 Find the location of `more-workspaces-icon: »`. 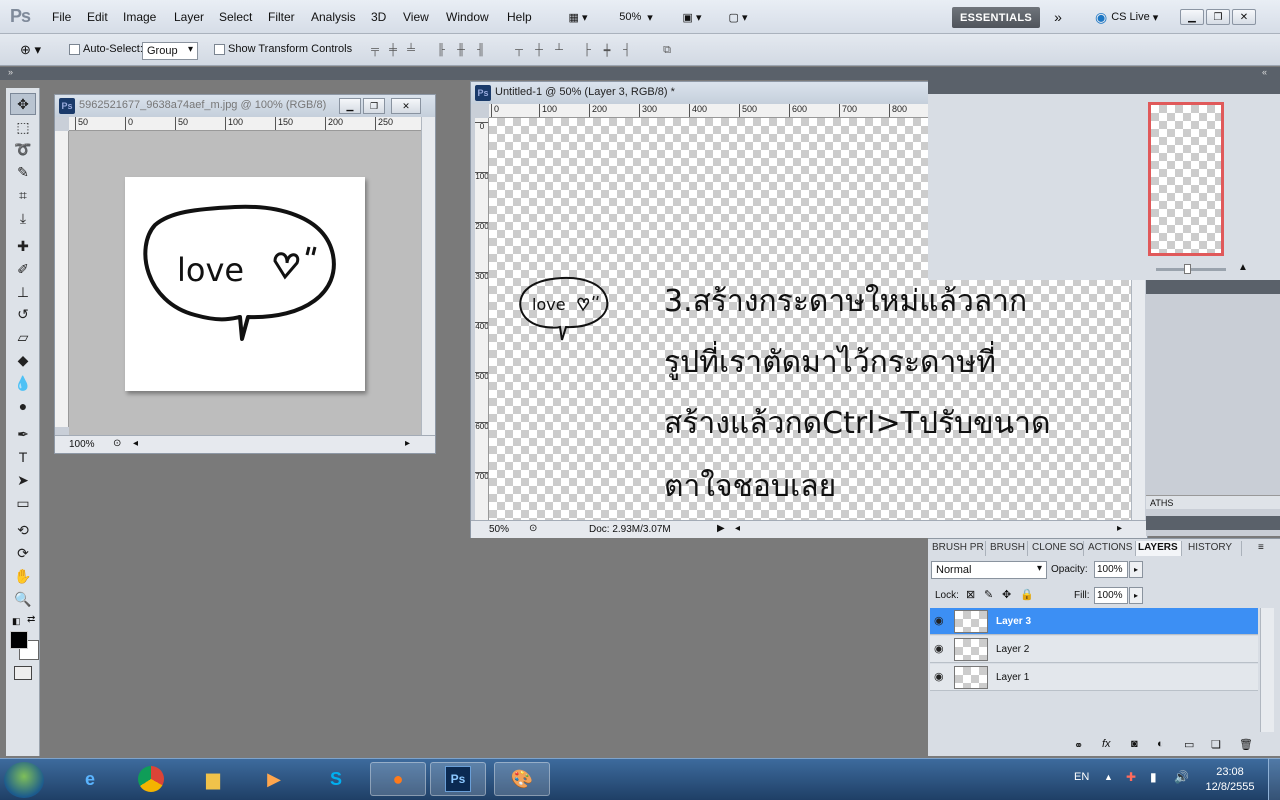

more-workspaces-icon: » is located at coordinates (1058, 17).